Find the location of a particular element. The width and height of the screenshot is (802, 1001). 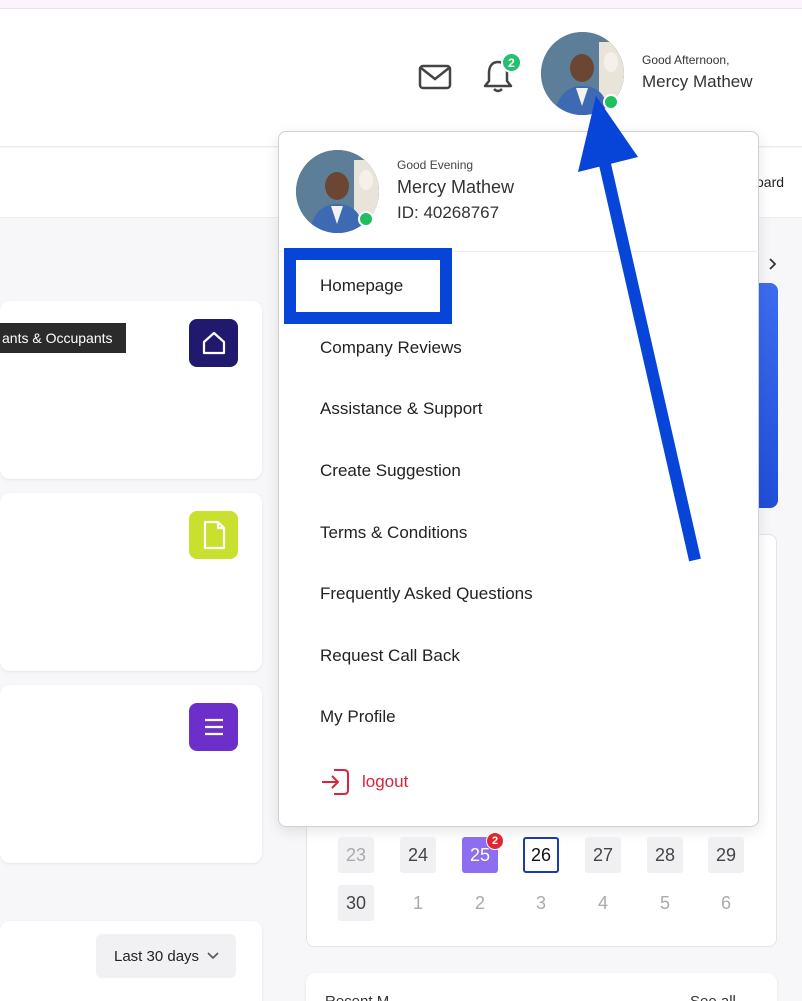

mail-icon is located at coordinates (435, 77).